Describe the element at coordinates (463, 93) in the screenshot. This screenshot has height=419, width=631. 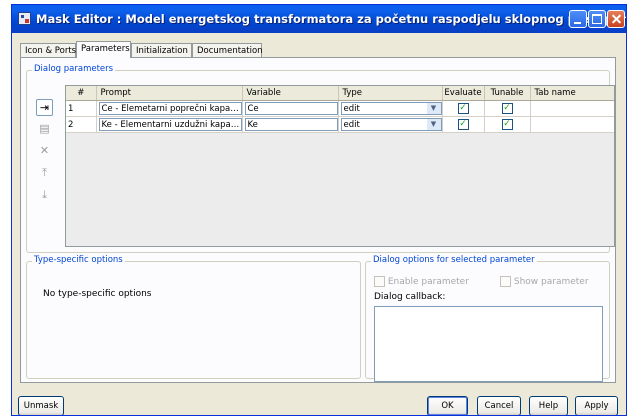
I see `column-header-evaluate: Evaluate` at that location.